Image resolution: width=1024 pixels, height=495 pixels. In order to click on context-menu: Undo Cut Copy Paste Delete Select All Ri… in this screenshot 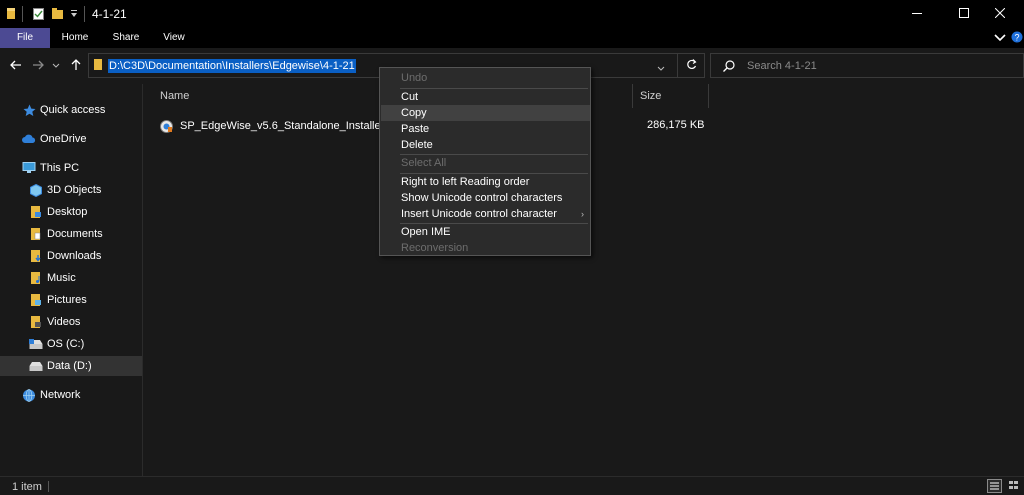, I will do `click(485, 161)`.